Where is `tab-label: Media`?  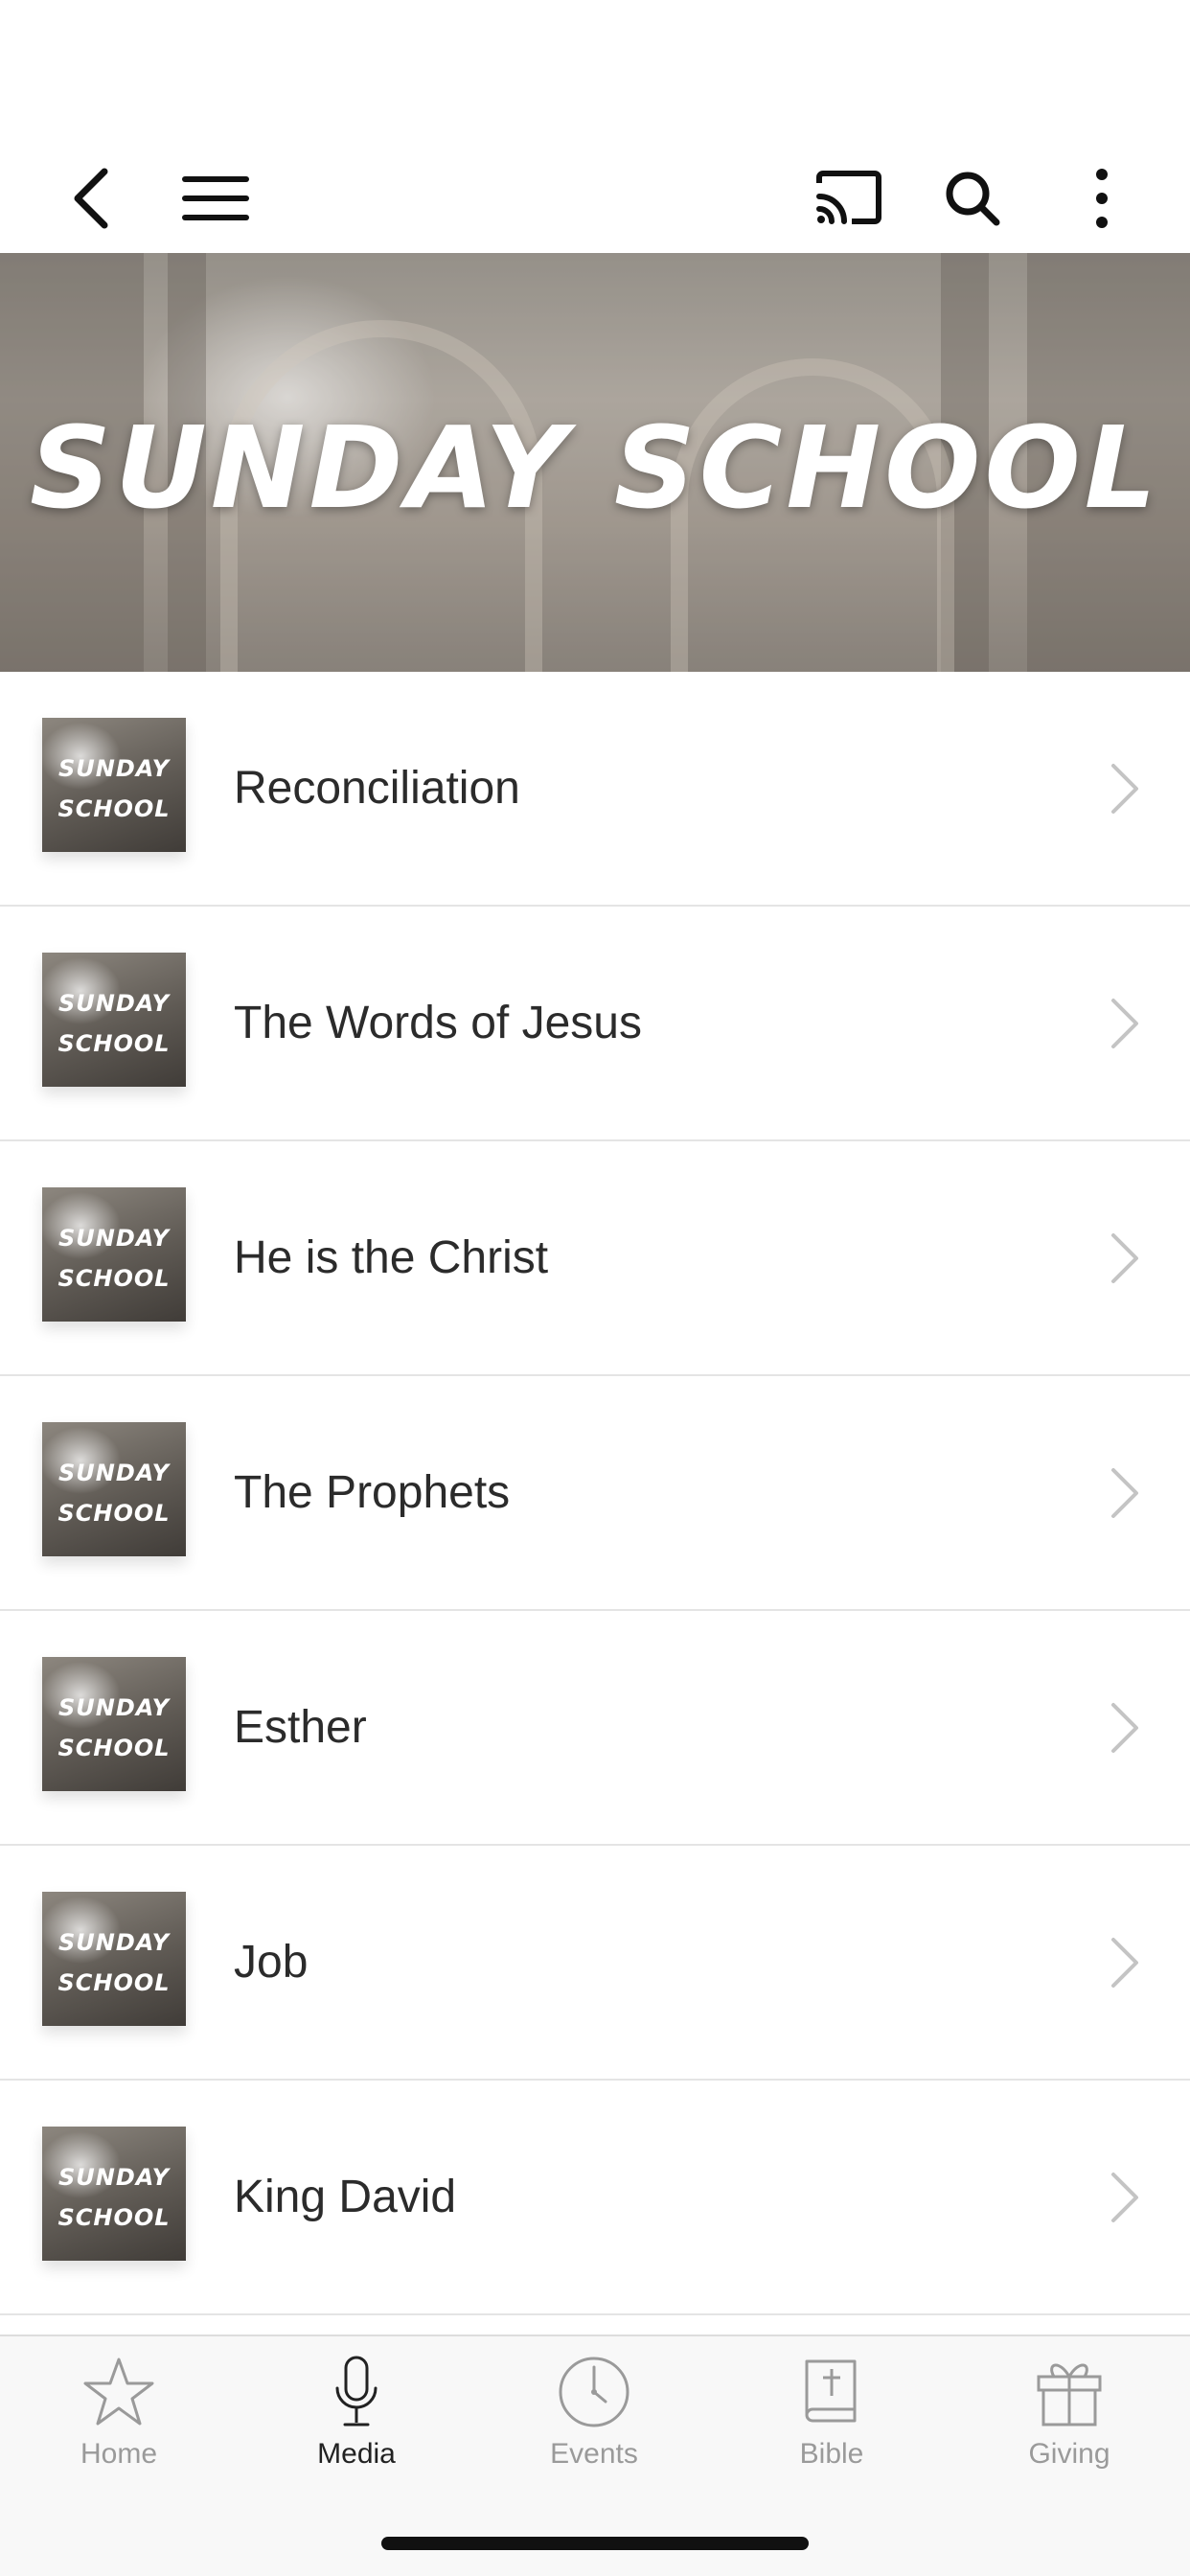
tab-label: Media is located at coordinates (357, 2454).